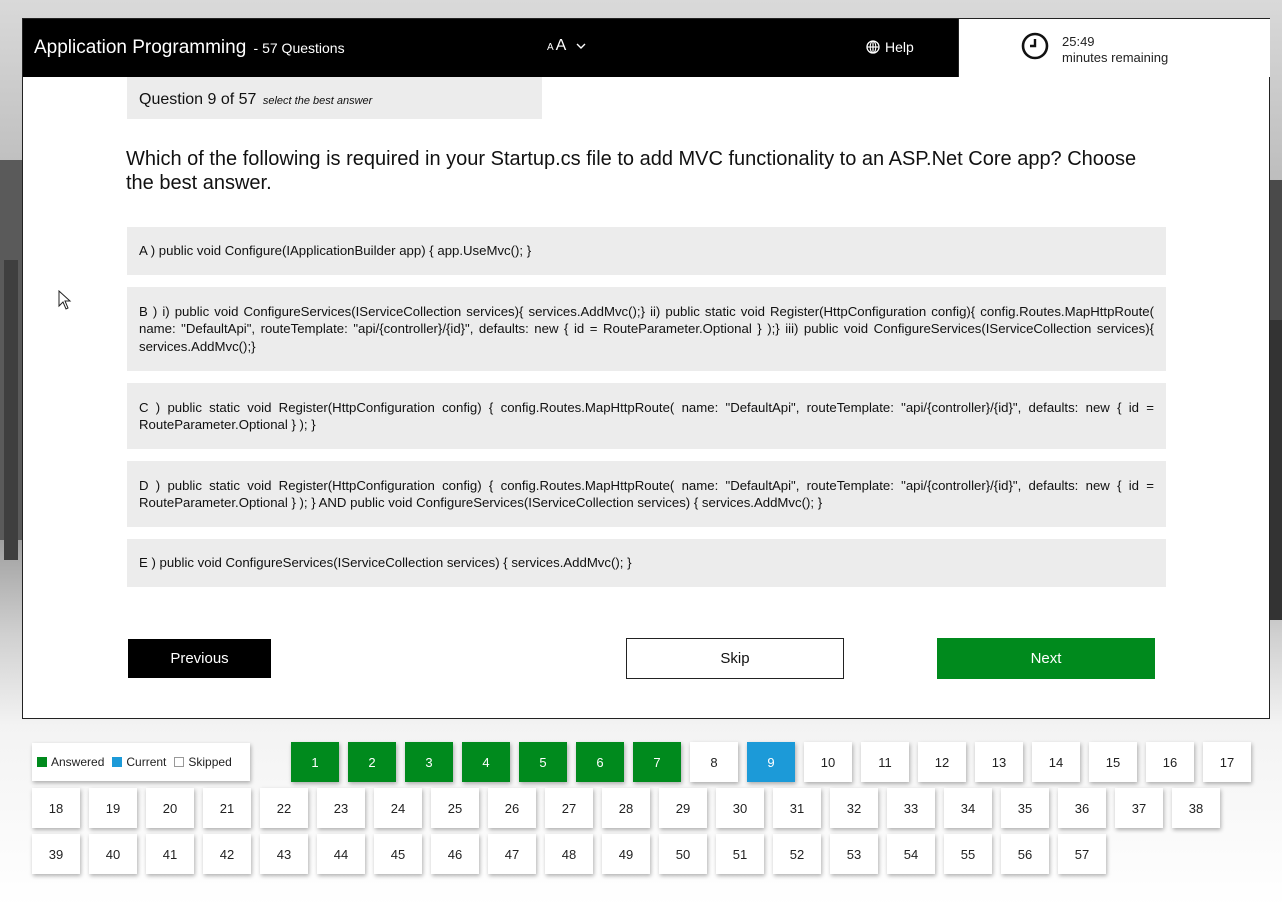 This screenshot has height=907, width=1282. Describe the element at coordinates (1139, 808) in the screenshot. I see `question-nav-37: 37` at that location.